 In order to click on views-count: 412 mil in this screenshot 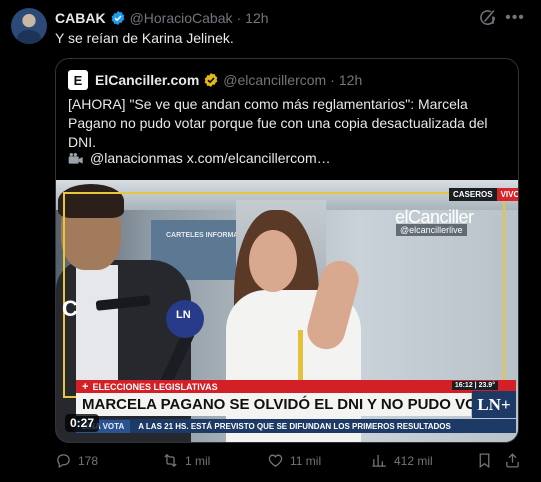, I will do `click(413, 460)`.